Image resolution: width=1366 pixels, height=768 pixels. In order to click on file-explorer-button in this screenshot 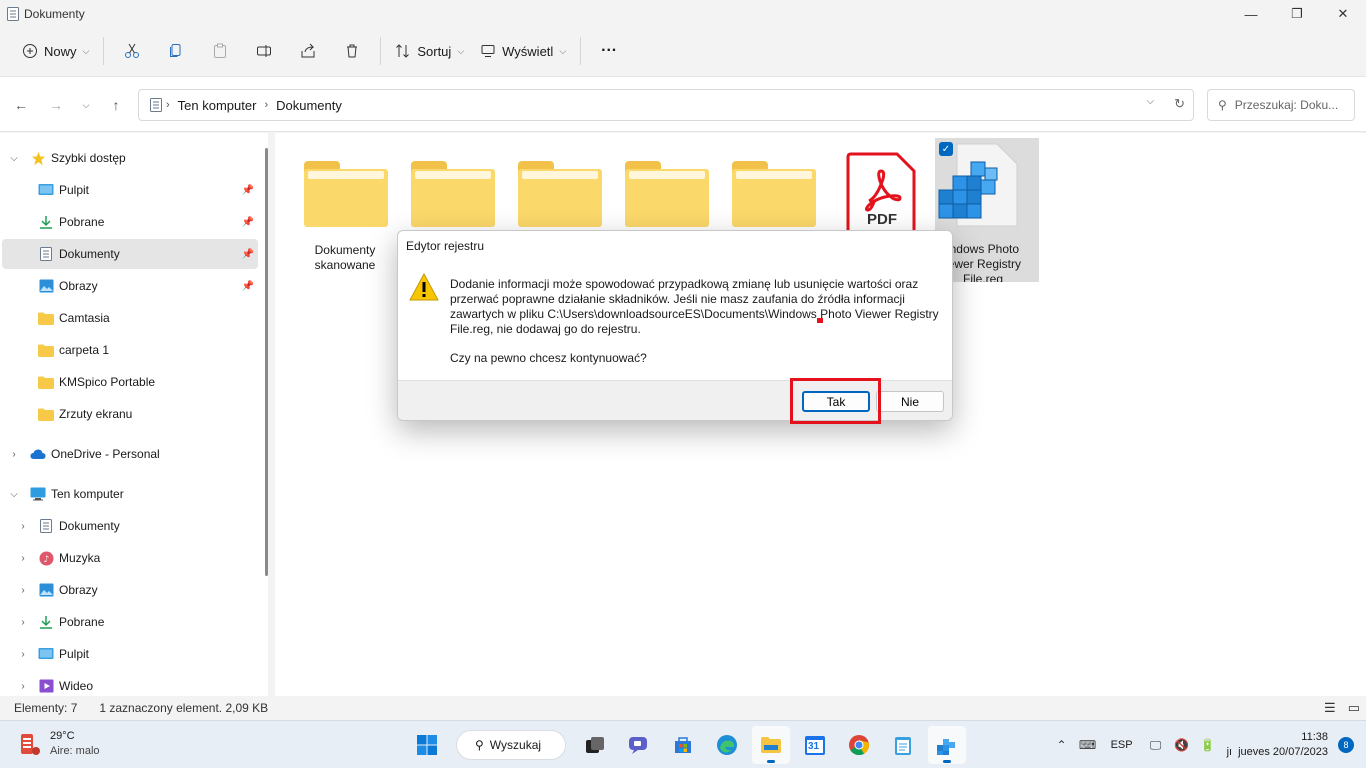, I will do `click(771, 745)`.